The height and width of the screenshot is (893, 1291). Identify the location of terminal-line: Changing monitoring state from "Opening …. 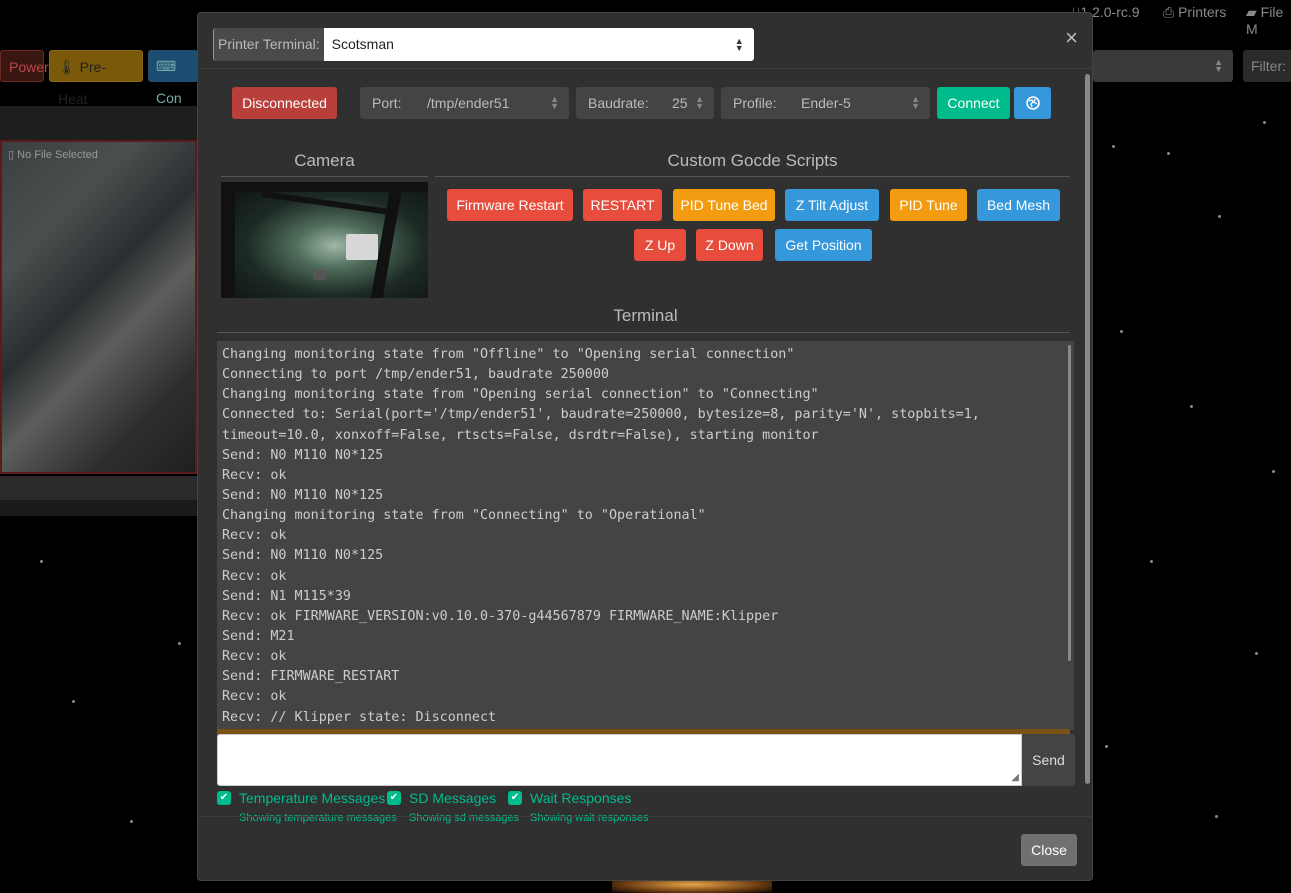
(520, 395).